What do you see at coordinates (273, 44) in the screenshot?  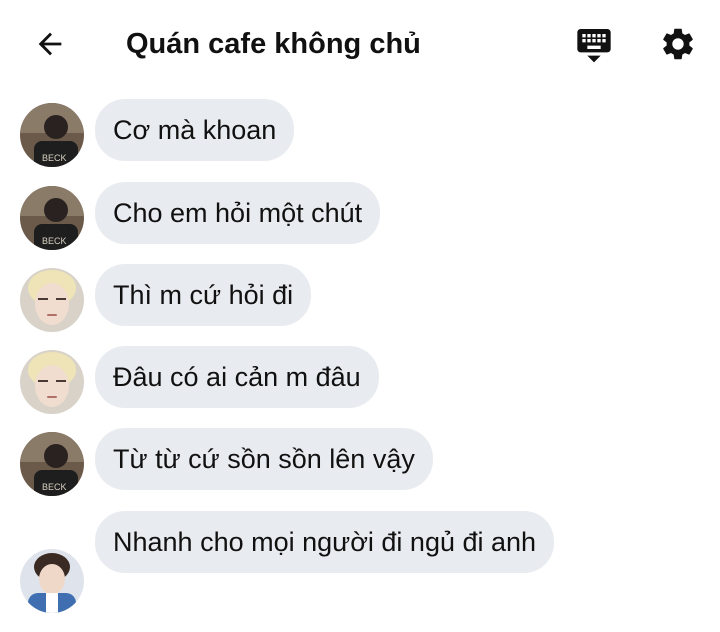 I see `chat-title: Quán cafe không chủ` at bounding box center [273, 44].